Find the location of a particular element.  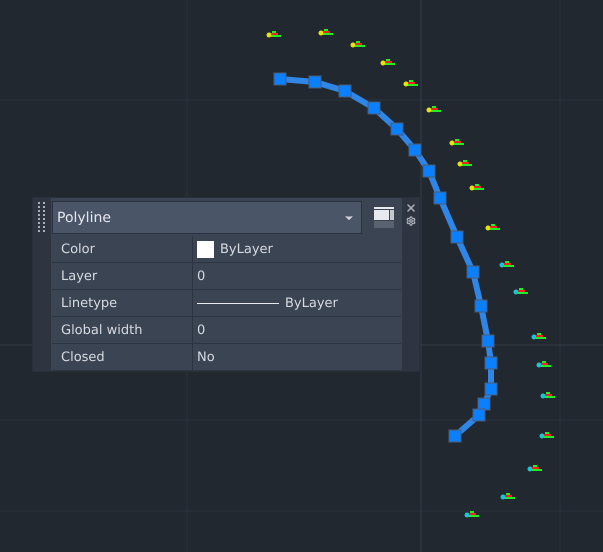

property-label: Layer is located at coordinates (122, 276).